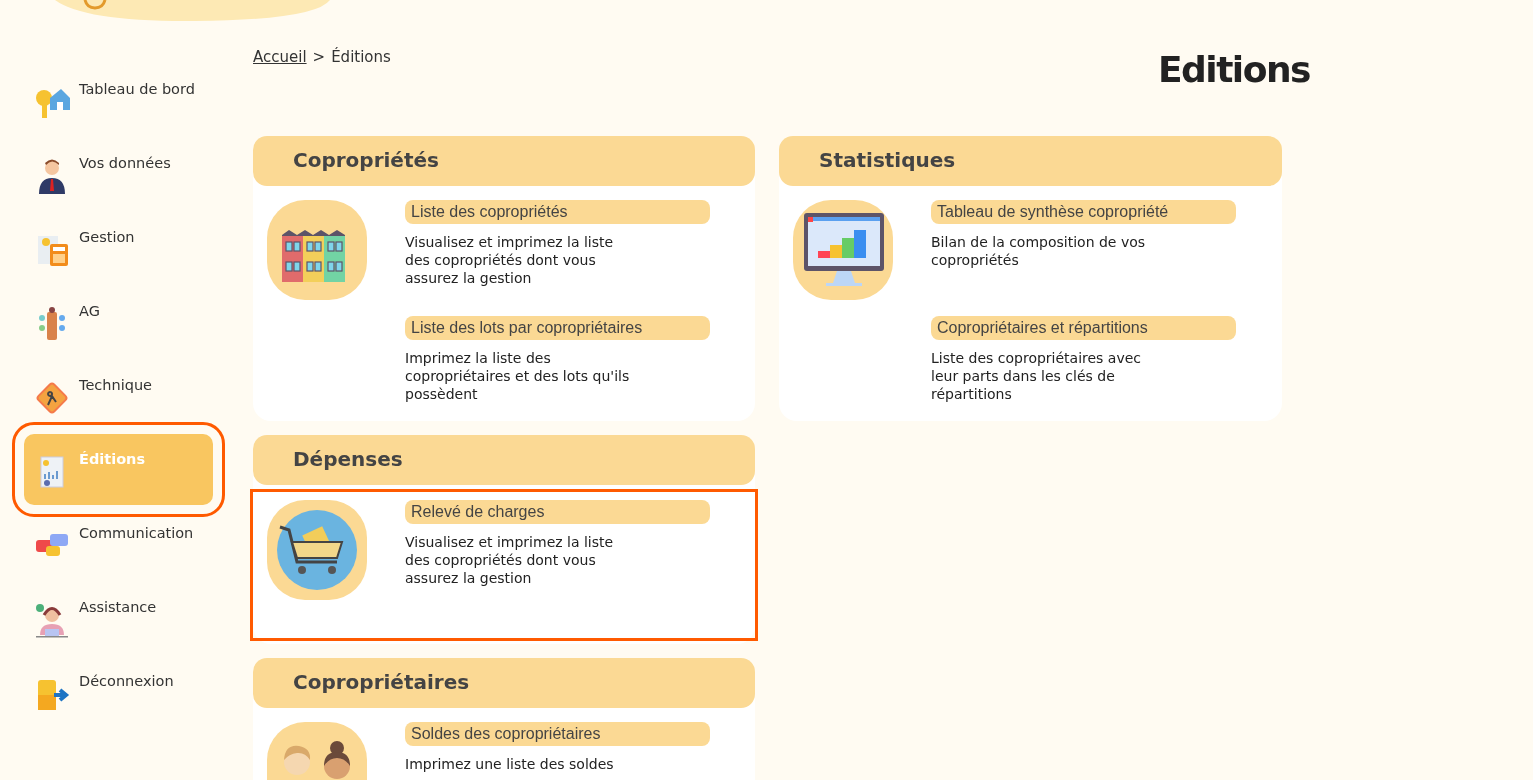  What do you see at coordinates (557, 734) in the screenshot?
I see `report-link: Soldes des copropriétaires` at bounding box center [557, 734].